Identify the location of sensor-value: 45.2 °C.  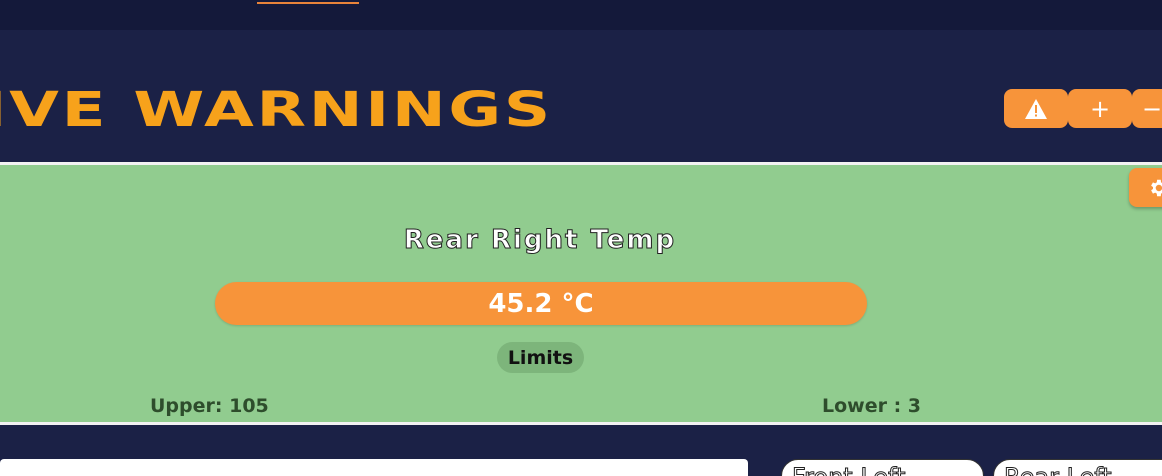
(541, 303).